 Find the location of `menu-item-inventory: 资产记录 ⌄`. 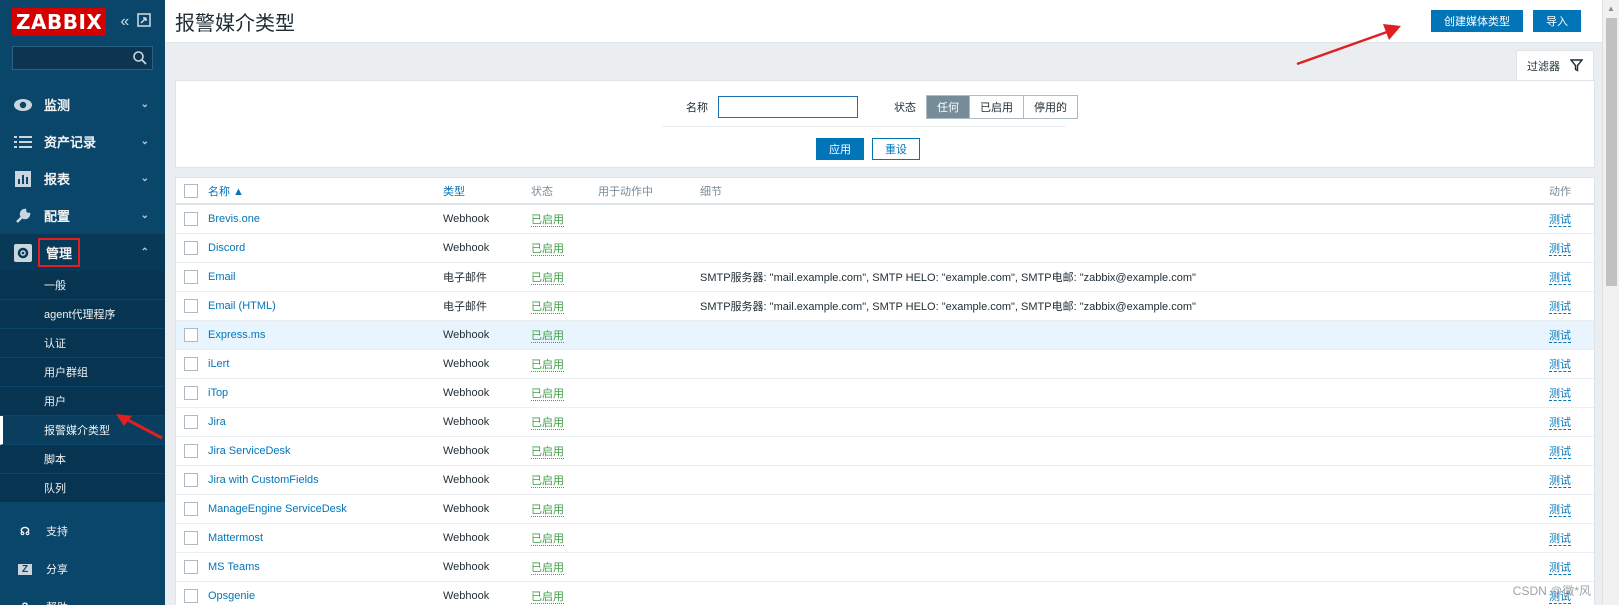

menu-item-inventory: 资产记录 ⌄ is located at coordinates (82, 141).